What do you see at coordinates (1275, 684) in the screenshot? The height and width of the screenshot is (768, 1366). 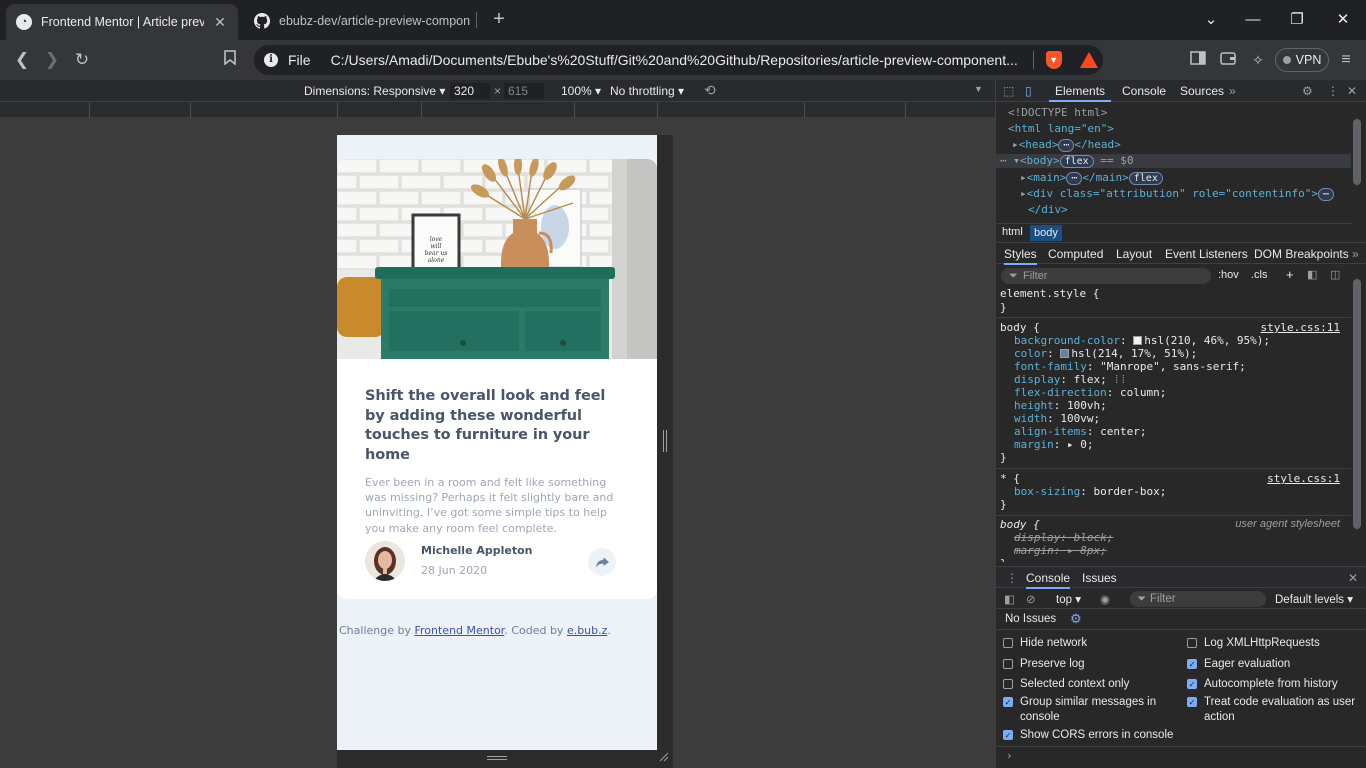 I see `opt-autocomplete: ✓ Autocomplete from history` at bounding box center [1275, 684].